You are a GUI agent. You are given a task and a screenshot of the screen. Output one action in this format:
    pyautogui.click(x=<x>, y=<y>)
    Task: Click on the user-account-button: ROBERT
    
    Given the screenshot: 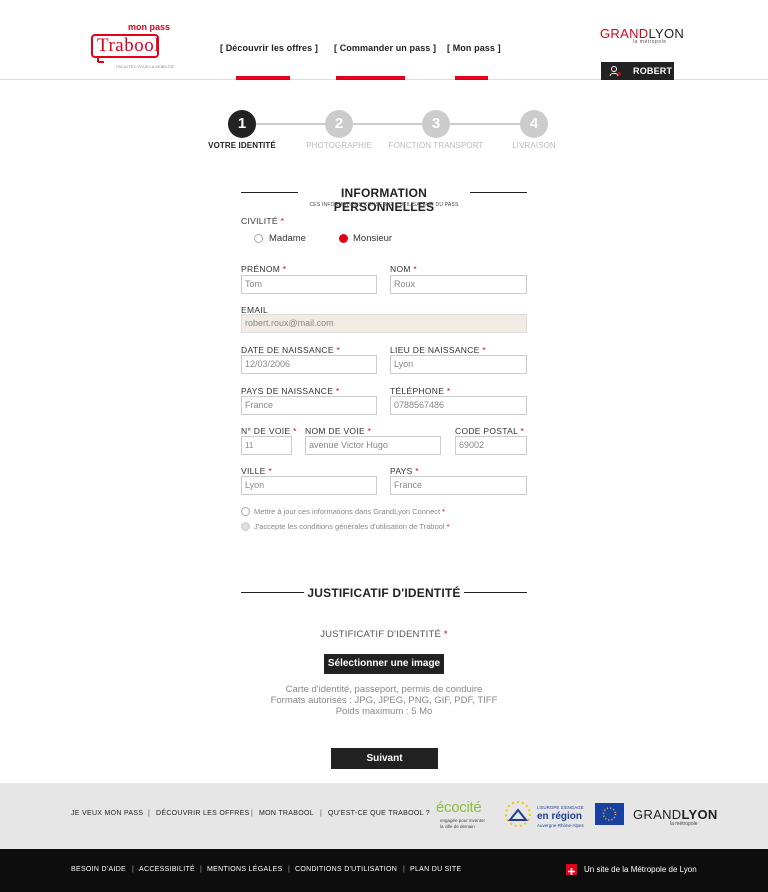 What is the action you would take?
    pyautogui.click(x=637, y=71)
    